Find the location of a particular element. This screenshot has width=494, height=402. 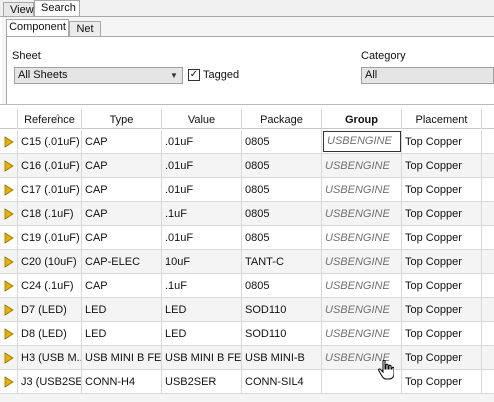

cell-reference: C24 (.1uF) is located at coordinates (50, 286).